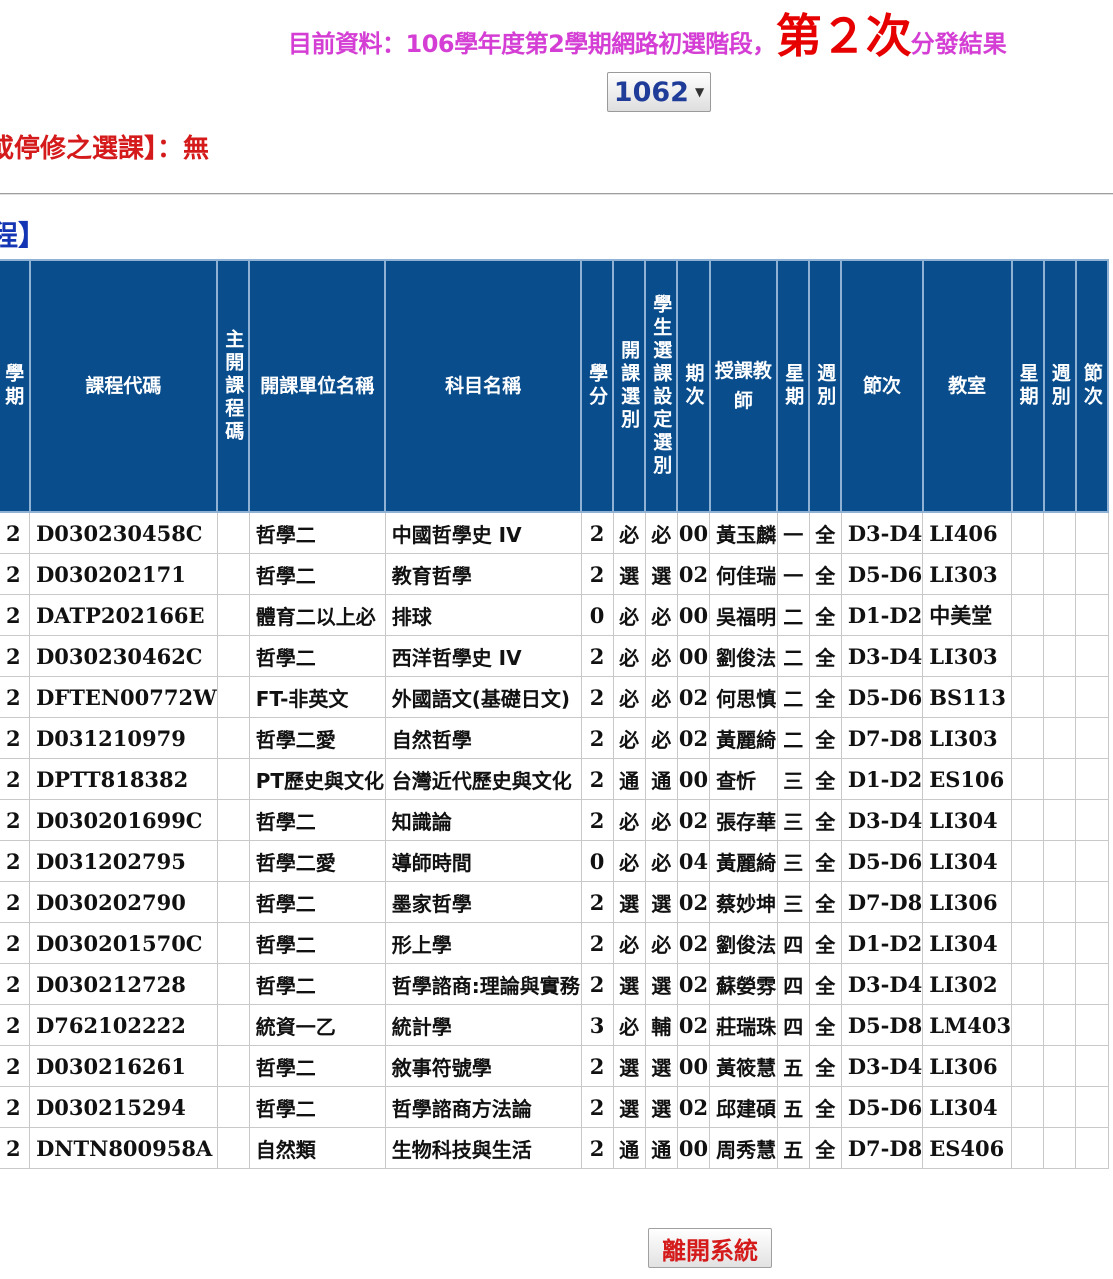  Describe the element at coordinates (967, 861) in the screenshot. I see `cell-classroom: LI304` at that location.